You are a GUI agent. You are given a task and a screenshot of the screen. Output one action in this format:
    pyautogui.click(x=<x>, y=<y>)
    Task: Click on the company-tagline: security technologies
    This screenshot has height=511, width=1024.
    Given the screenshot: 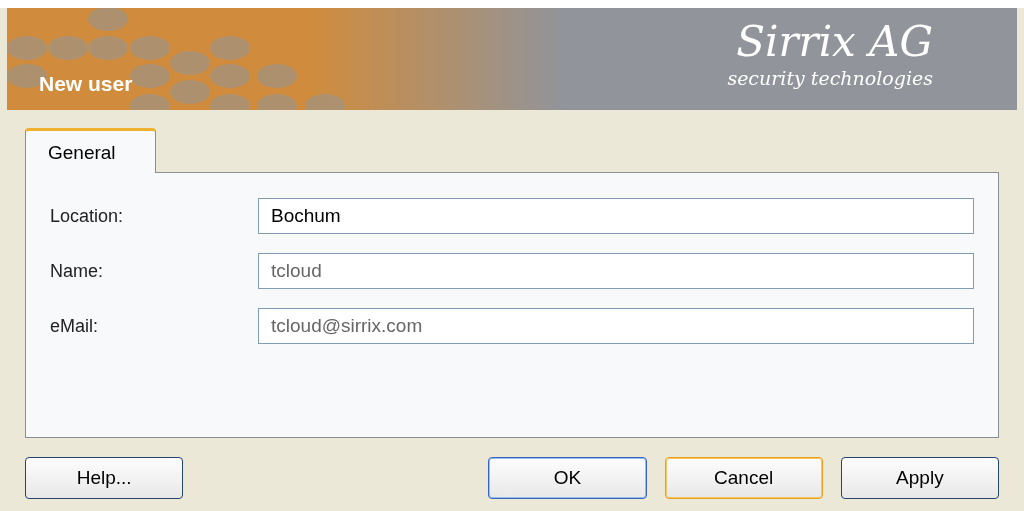 What is the action you would take?
    pyautogui.click(x=830, y=78)
    